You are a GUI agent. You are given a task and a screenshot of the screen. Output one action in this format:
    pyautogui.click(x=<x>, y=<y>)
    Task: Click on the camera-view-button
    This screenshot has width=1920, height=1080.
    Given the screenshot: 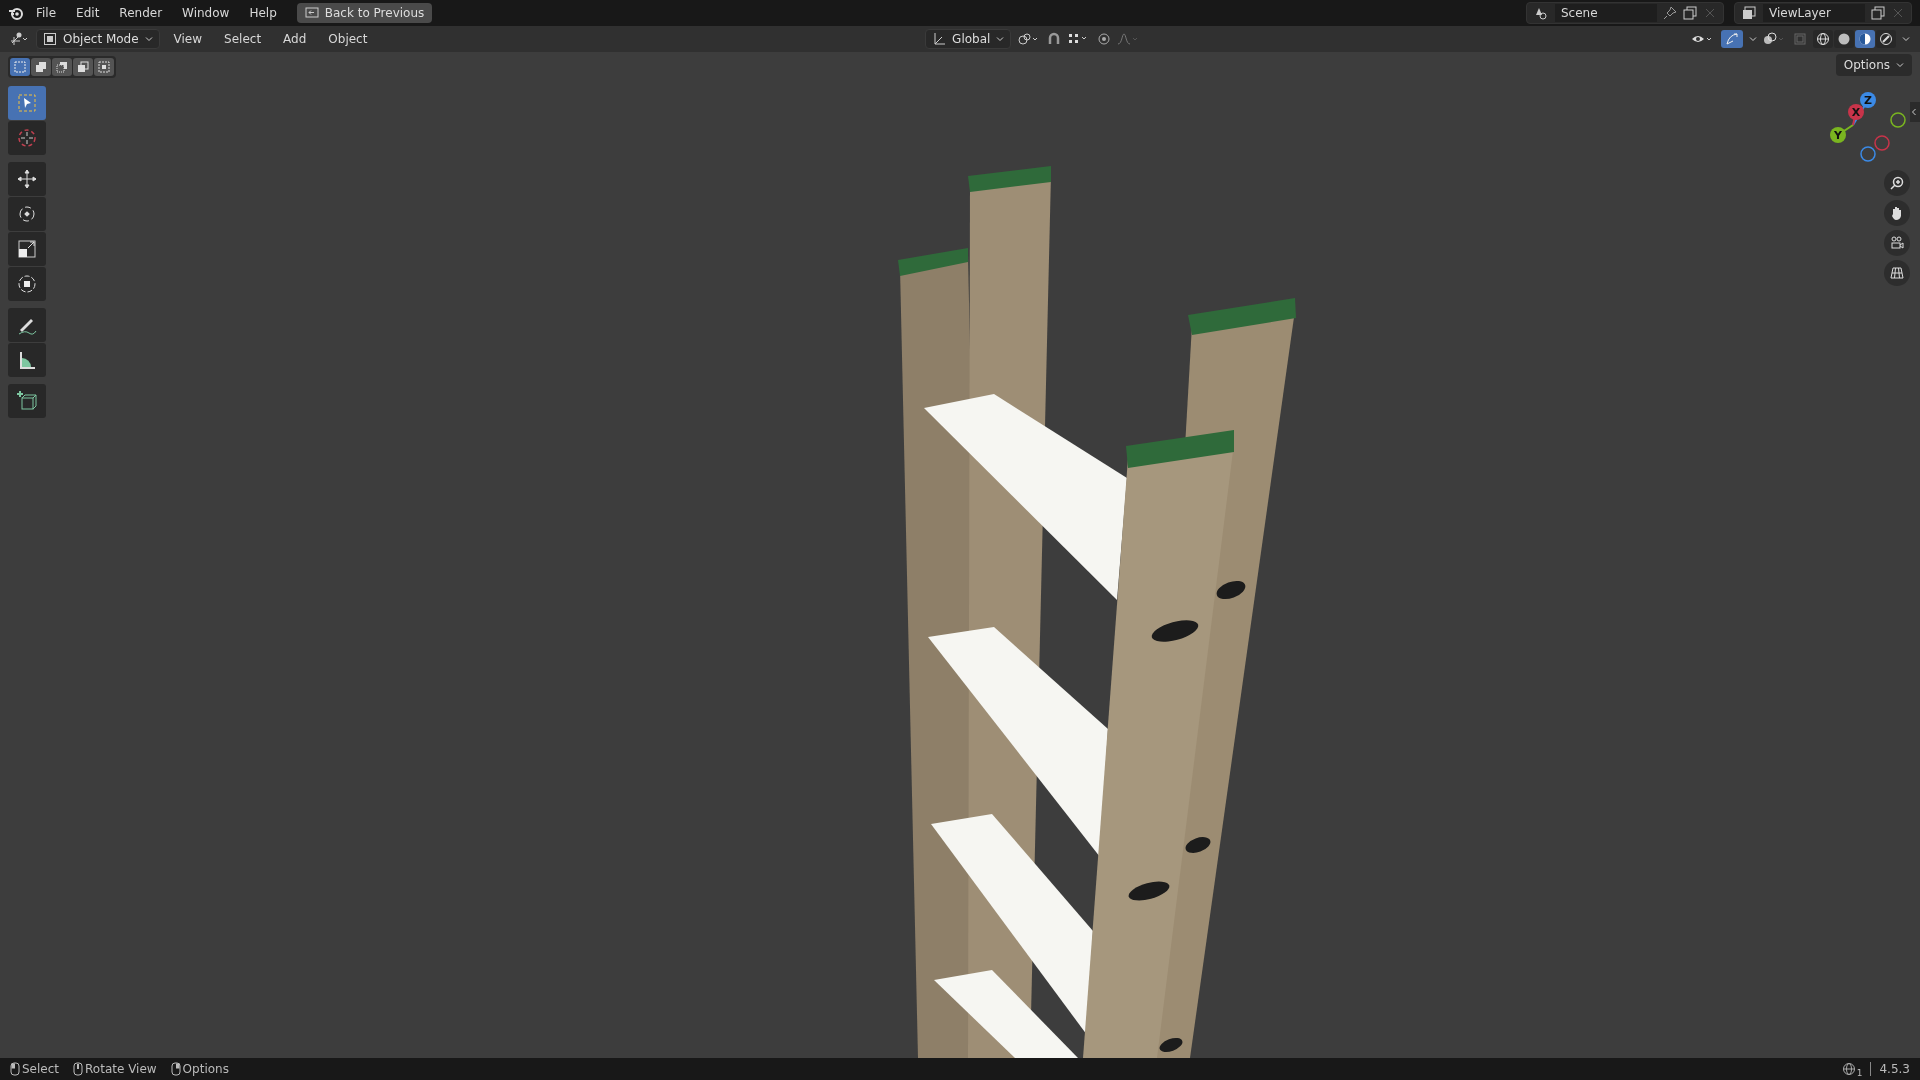 What is the action you would take?
    pyautogui.click(x=1897, y=243)
    